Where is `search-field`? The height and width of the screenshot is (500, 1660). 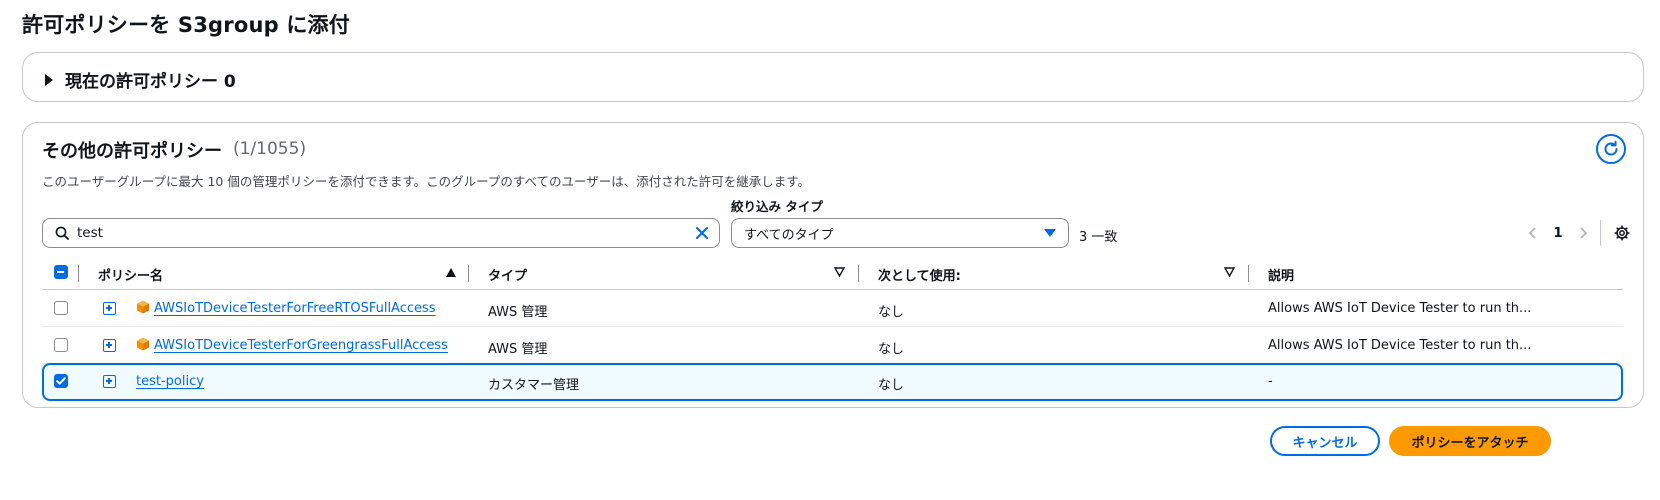
search-field is located at coordinates (381, 233).